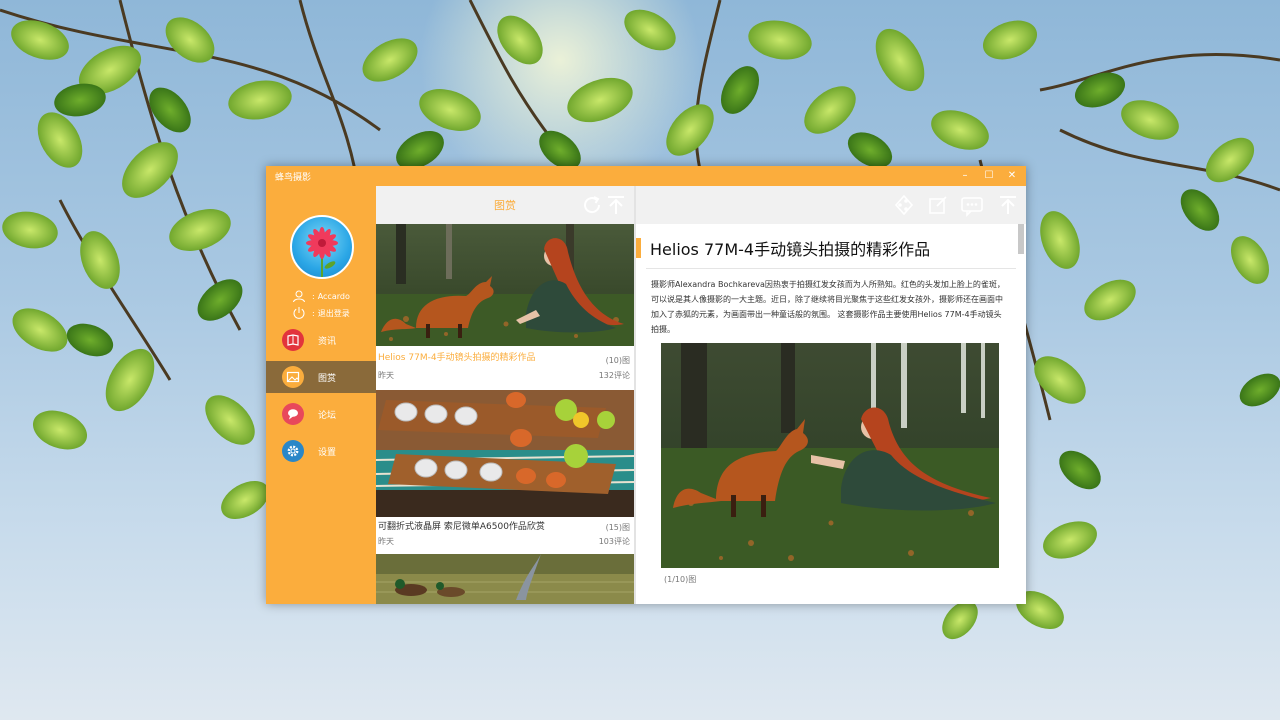 This screenshot has width=1280, height=720. I want to click on flower-icon, so click(322, 252).